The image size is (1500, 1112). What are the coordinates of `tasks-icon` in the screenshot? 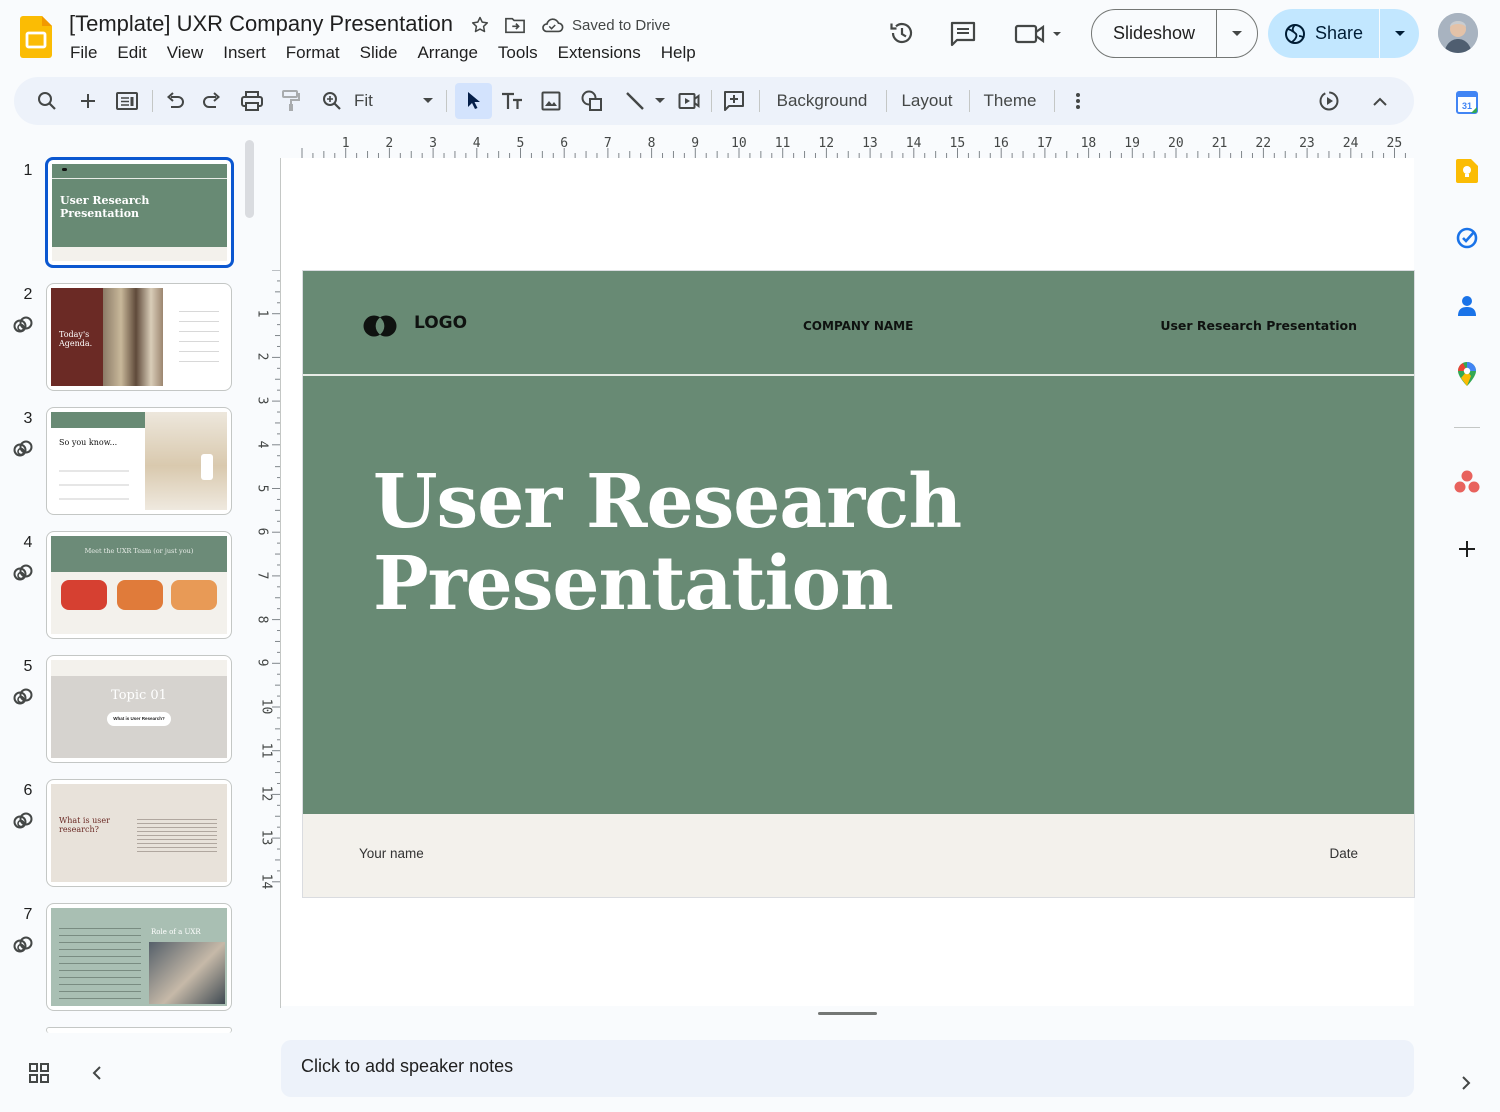 It's located at (1467, 238).